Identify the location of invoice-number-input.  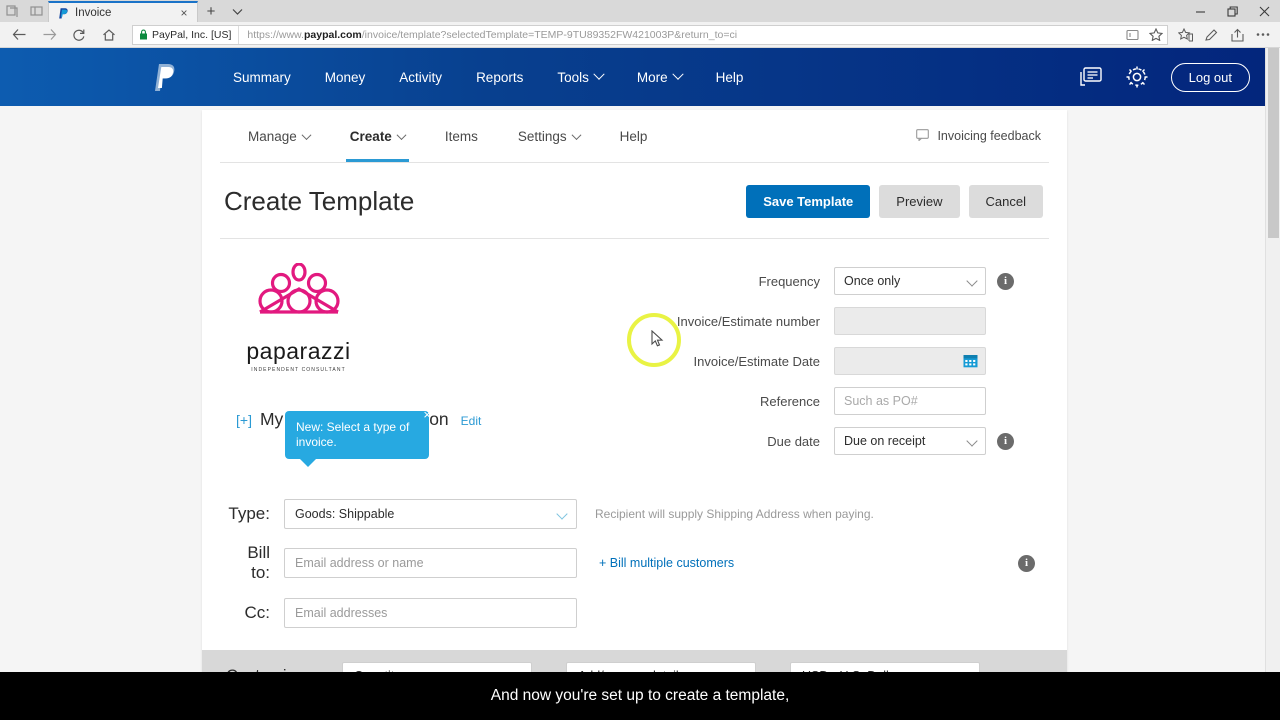
(910, 321).